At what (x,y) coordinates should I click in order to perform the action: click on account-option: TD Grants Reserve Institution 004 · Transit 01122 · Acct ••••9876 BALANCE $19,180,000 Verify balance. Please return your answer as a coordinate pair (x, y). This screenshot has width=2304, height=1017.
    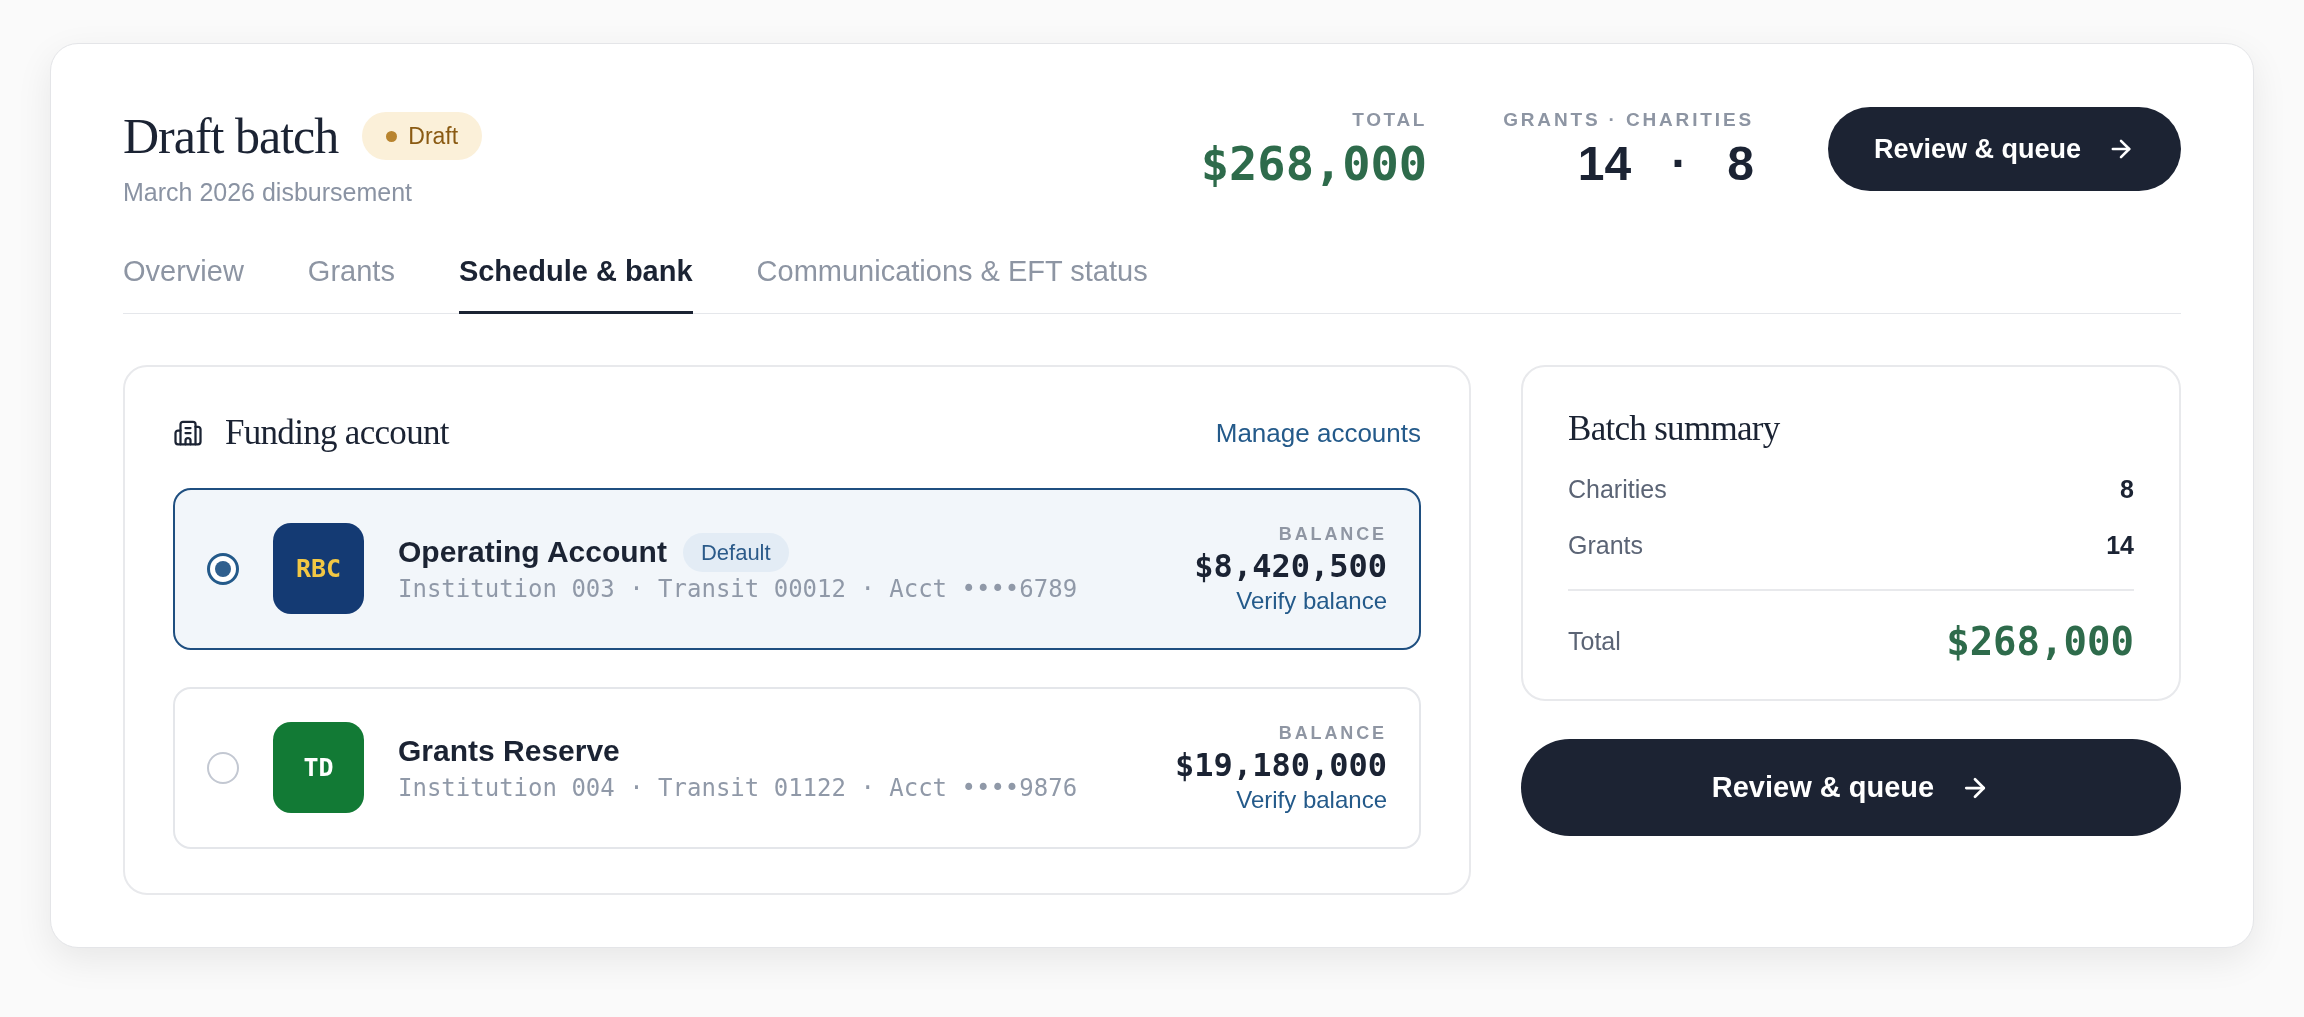
    Looking at the image, I should click on (797, 767).